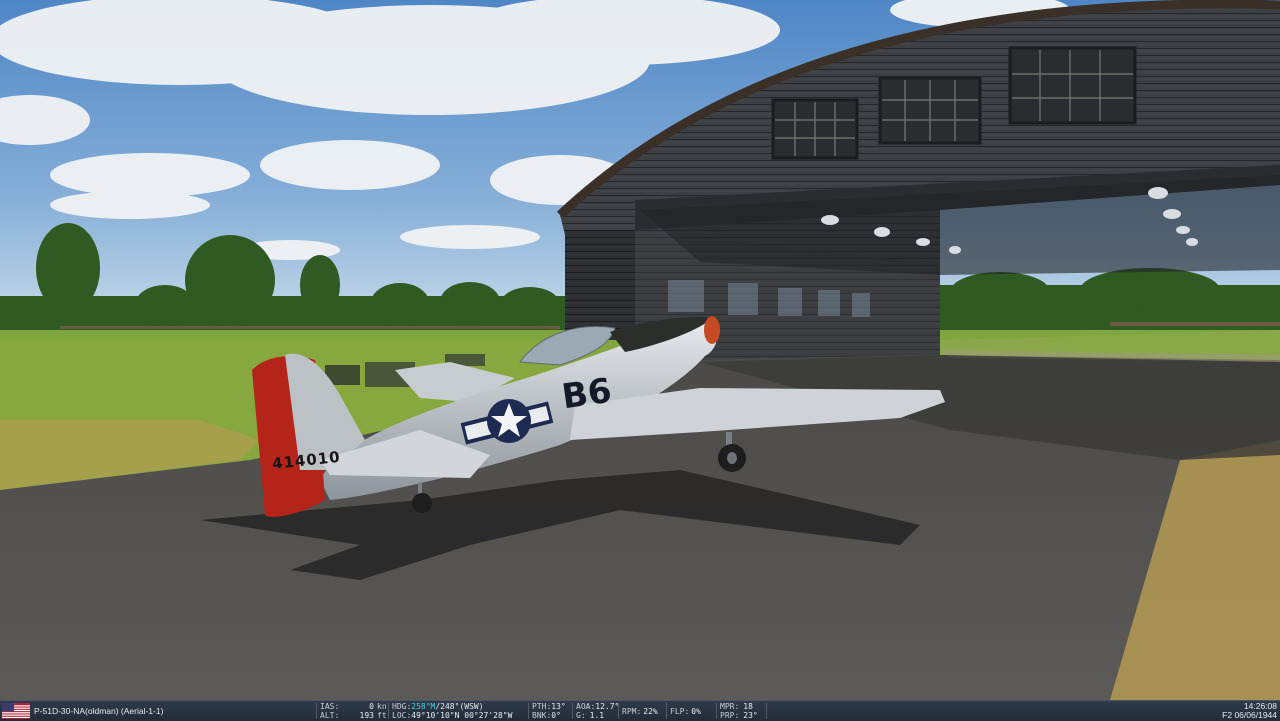  Describe the element at coordinates (16, 711) in the screenshot. I see `us-flag-icon` at that location.